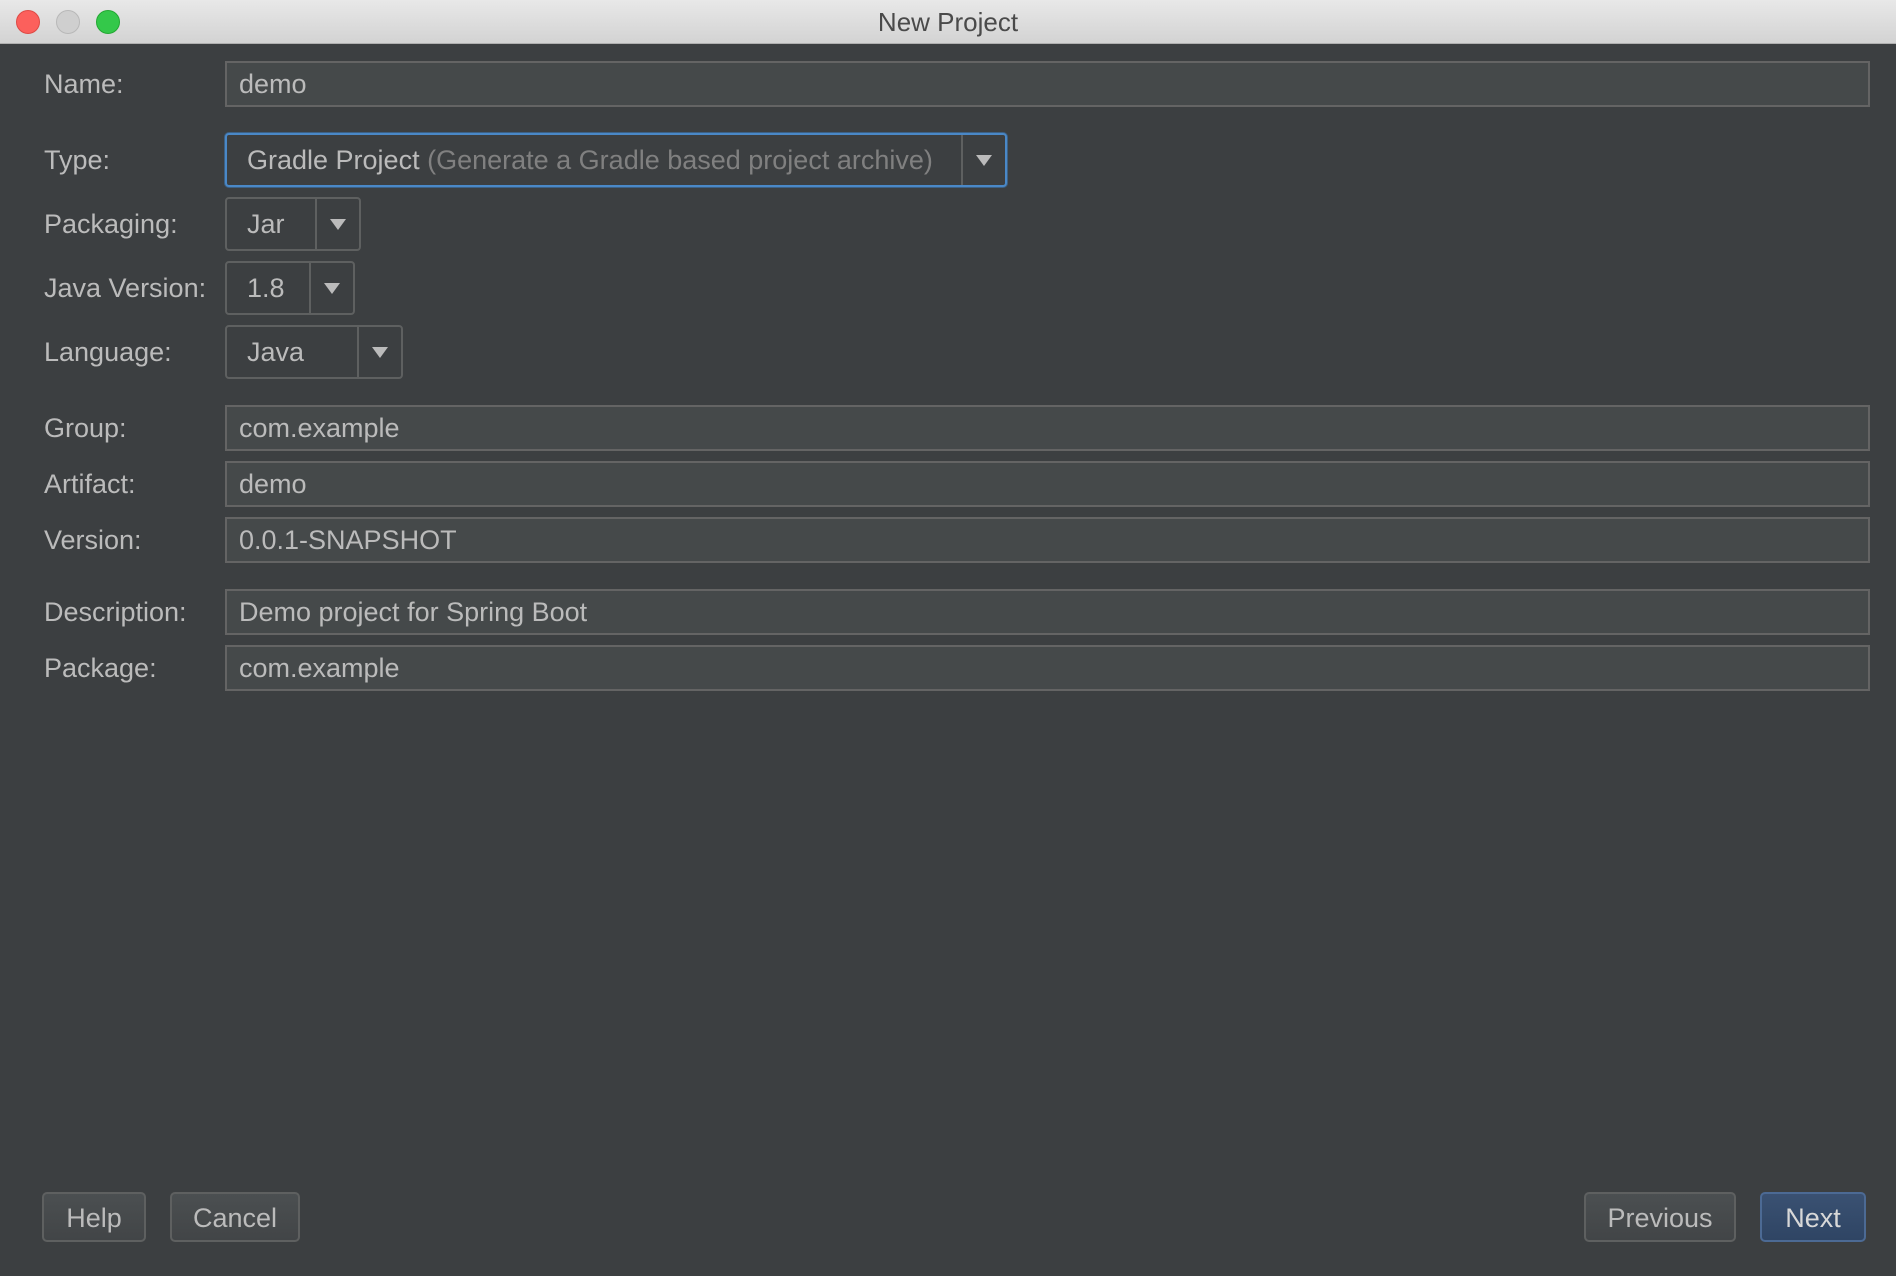  What do you see at coordinates (85, 428) in the screenshot?
I see `group-label: Group:` at bounding box center [85, 428].